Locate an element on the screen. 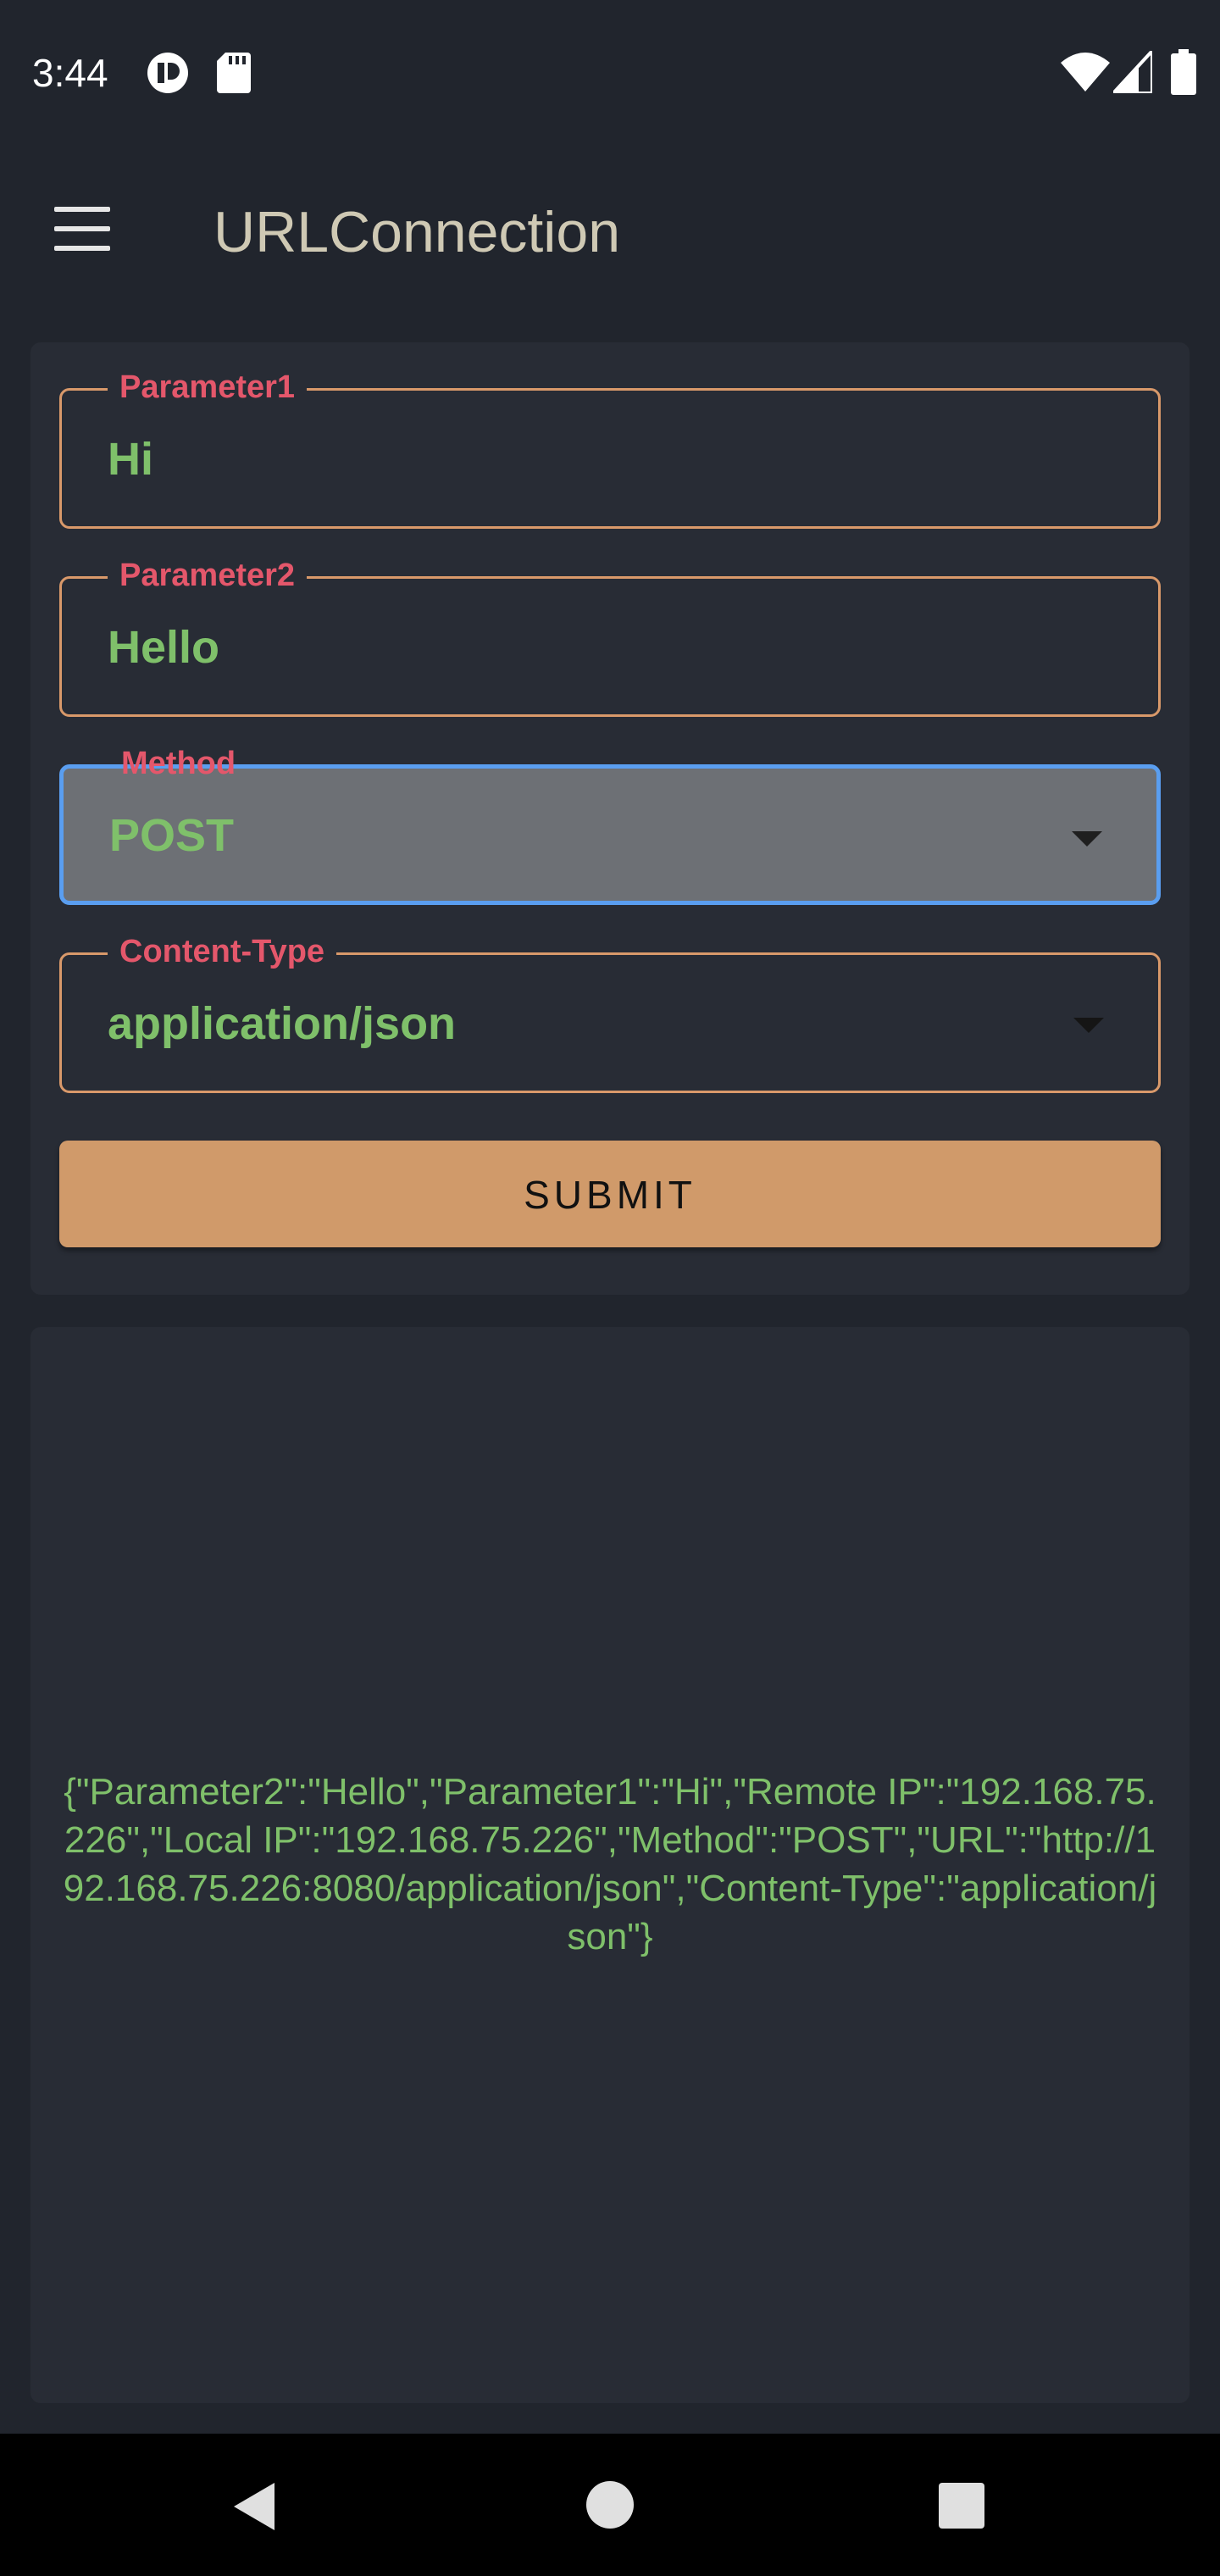 Image resolution: width=1220 pixels, height=2576 pixels. parameter2-field: Parameter2 Hello is located at coordinates (610, 637).